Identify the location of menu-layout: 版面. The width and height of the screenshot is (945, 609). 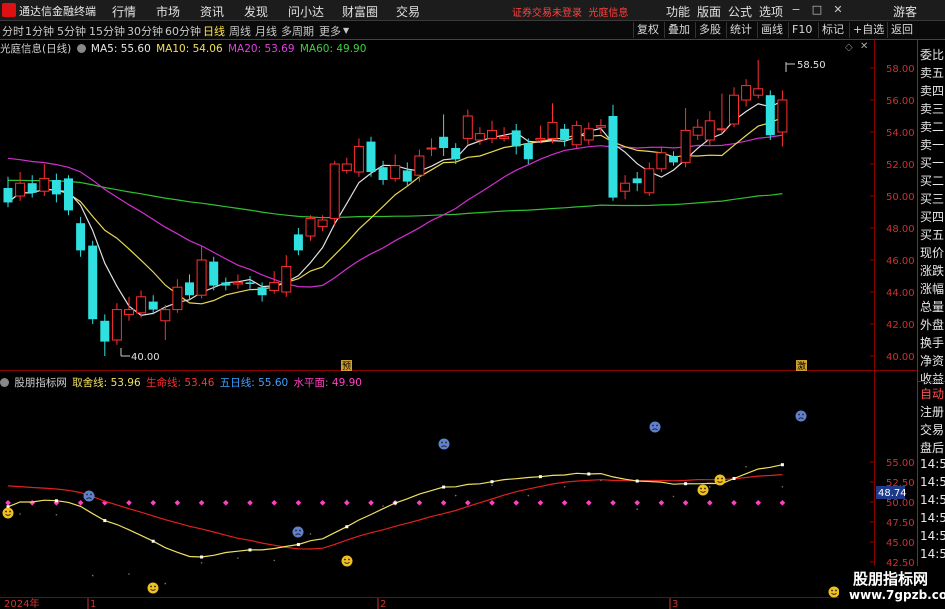
(709, 11).